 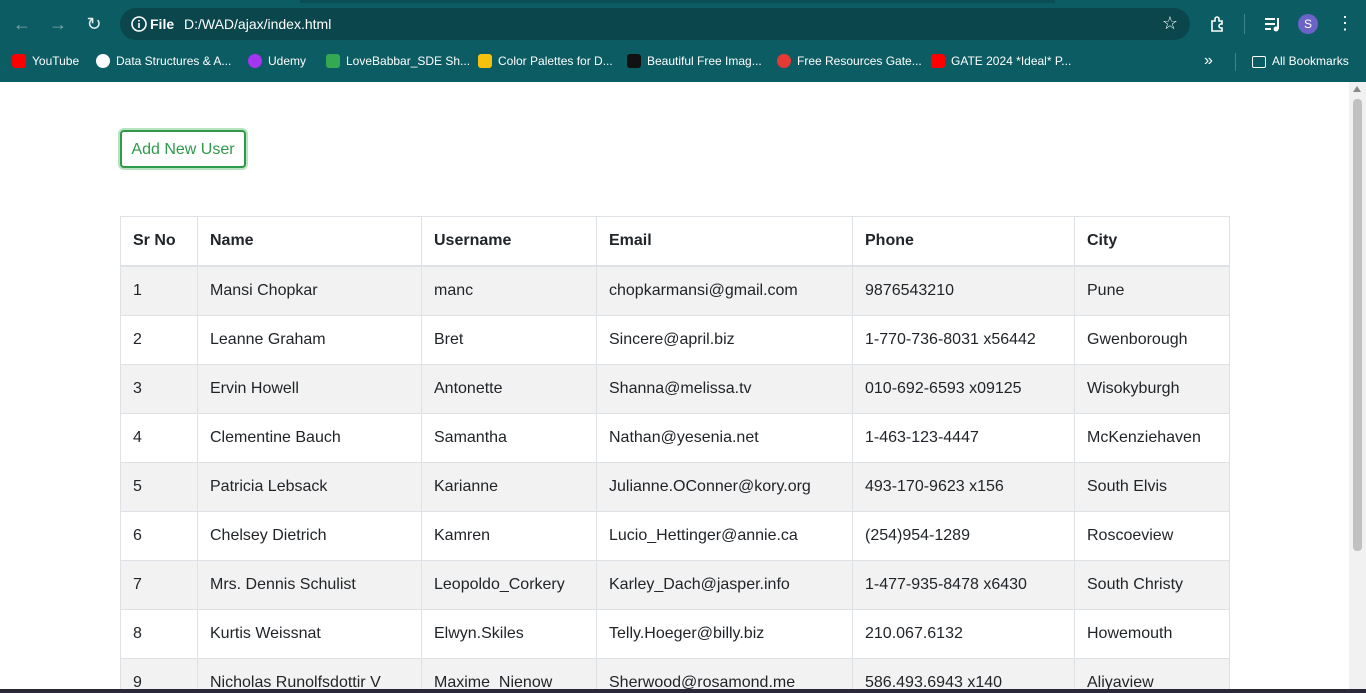 I want to click on cell-city: South Elvis, so click(x=1152, y=487).